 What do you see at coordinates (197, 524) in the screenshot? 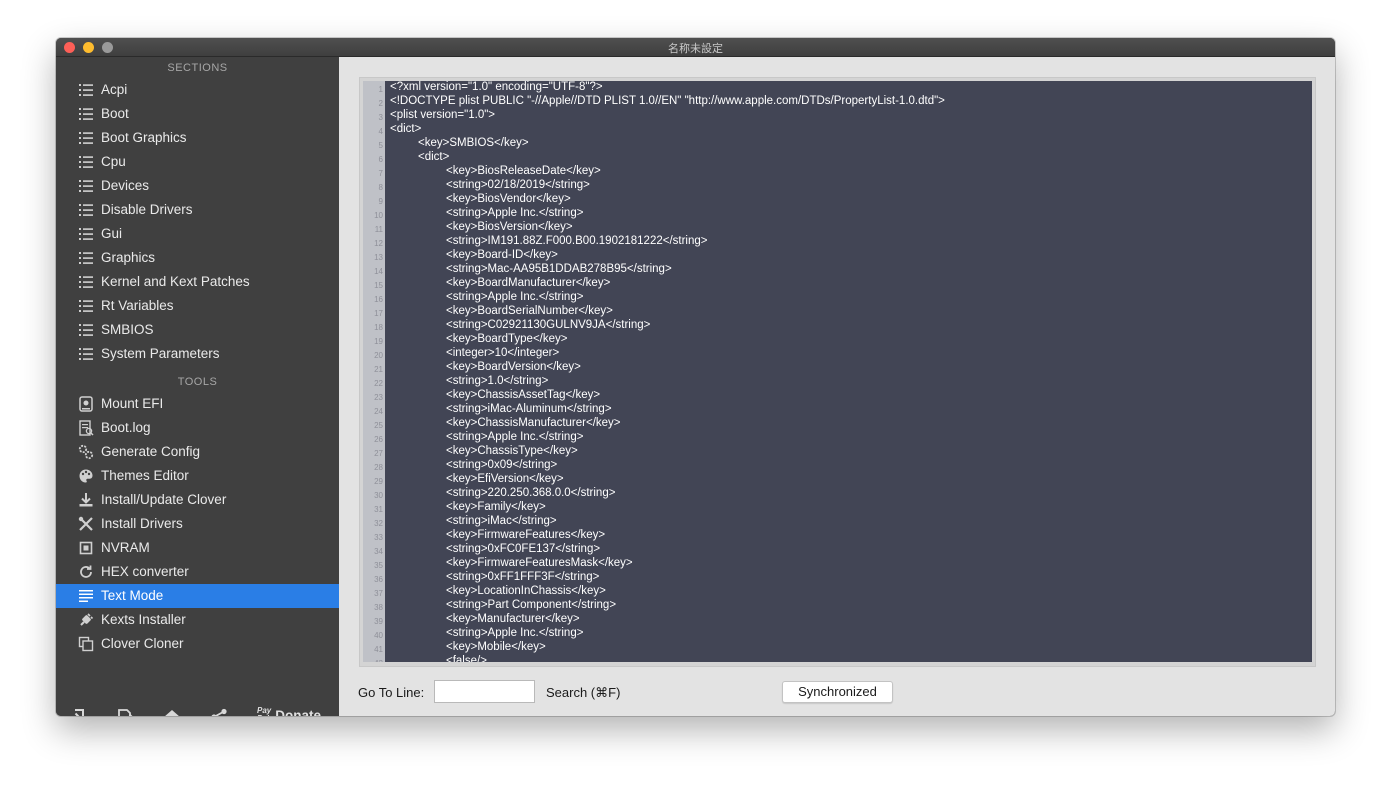
I see `sidebar-item-install-drivers: Install Drivers` at bounding box center [197, 524].